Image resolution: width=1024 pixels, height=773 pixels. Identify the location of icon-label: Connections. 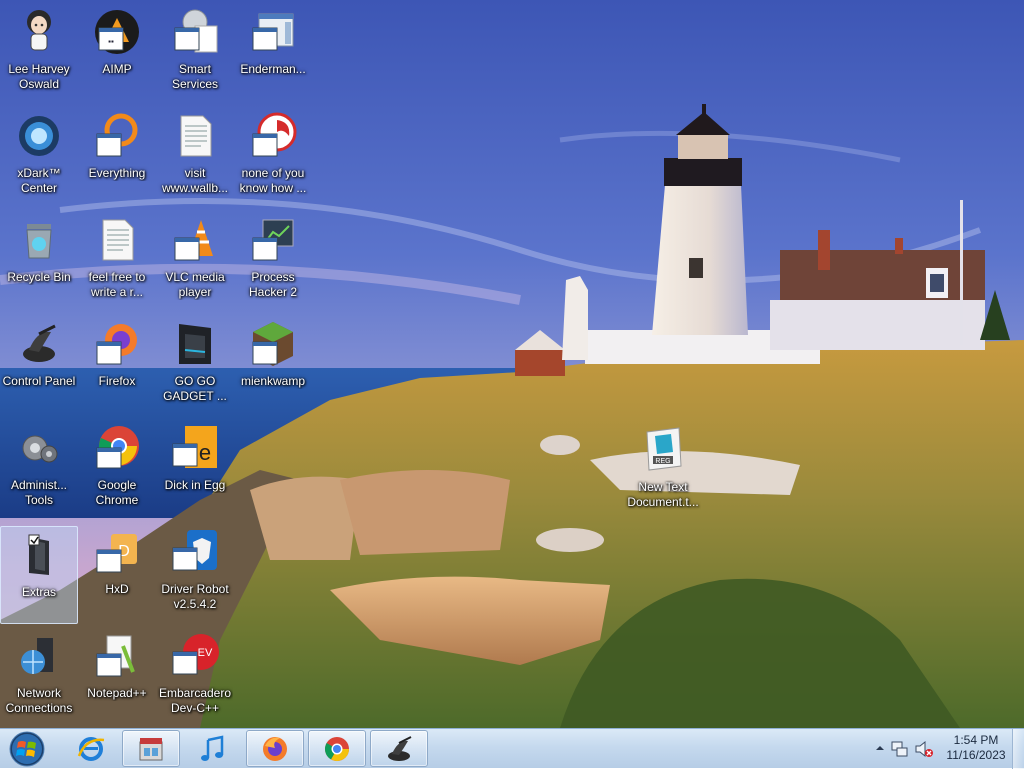
(39, 708).